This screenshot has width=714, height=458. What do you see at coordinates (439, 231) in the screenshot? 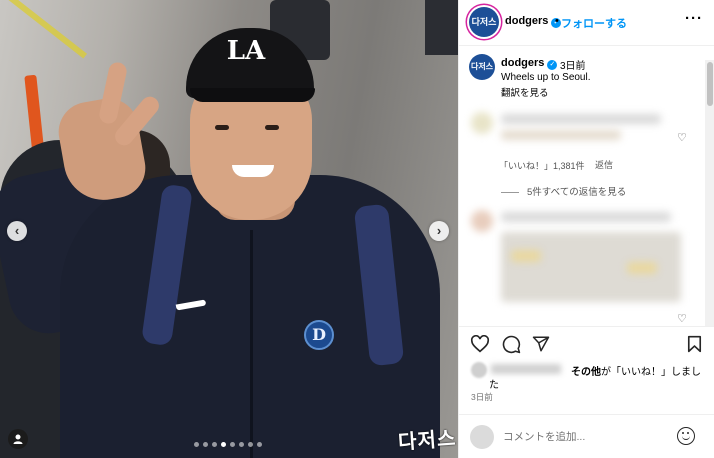
I see `carousel-next-button: ›` at bounding box center [439, 231].